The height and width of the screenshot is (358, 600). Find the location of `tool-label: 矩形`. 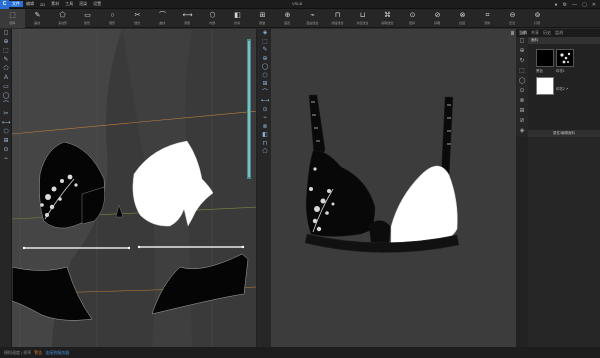

tool-label: 矩形 is located at coordinates (87, 23).